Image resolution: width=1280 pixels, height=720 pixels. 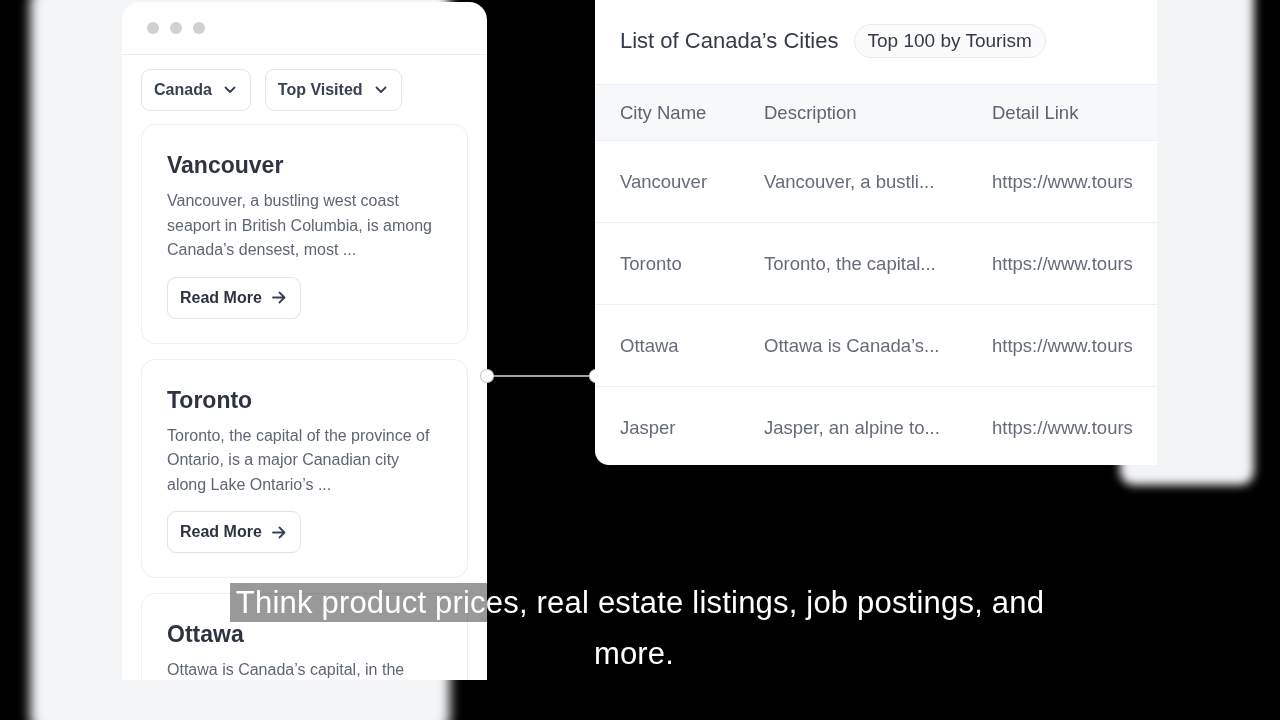 What do you see at coordinates (286, 670) in the screenshot?
I see `city-description: Ottawa is Canada’s capital, in the` at bounding box center [286, 670].